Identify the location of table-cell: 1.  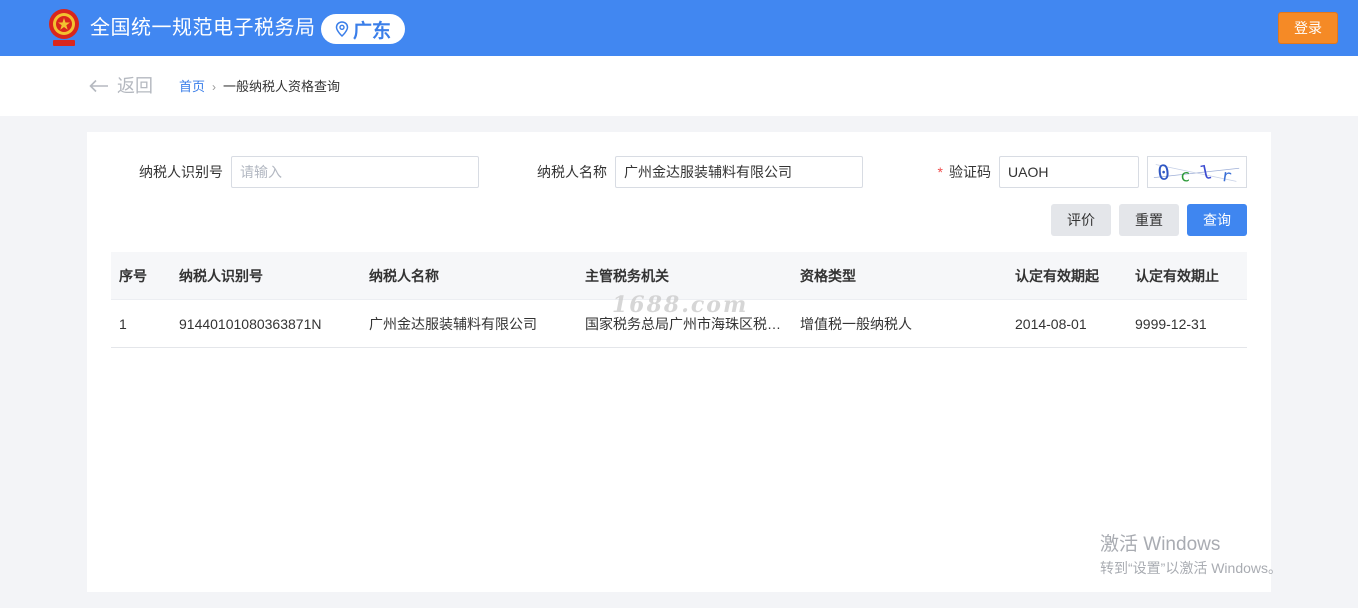
(123, 323).